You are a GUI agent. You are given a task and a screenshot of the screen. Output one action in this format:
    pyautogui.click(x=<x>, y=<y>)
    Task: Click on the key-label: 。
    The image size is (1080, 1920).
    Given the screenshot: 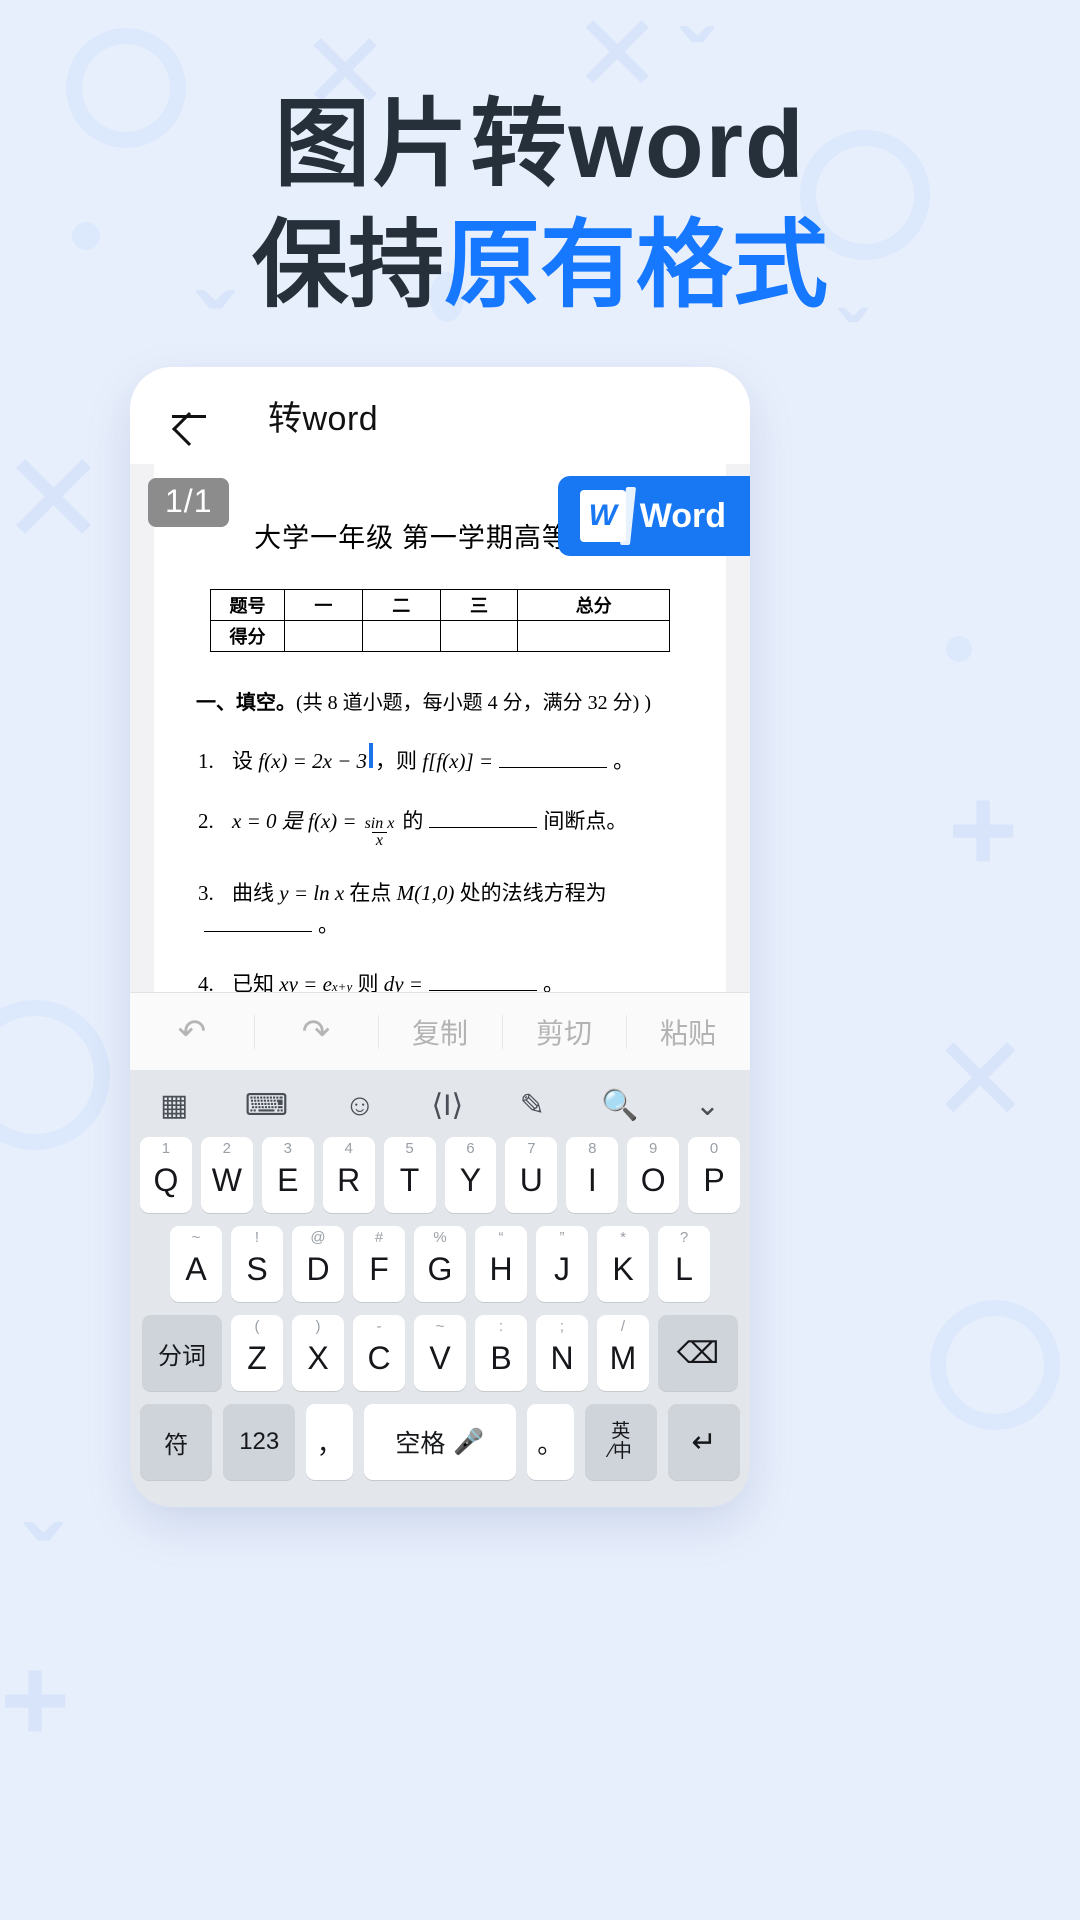 What is the action you would take?
    pyautogui.click(x=550, y=1443)
    